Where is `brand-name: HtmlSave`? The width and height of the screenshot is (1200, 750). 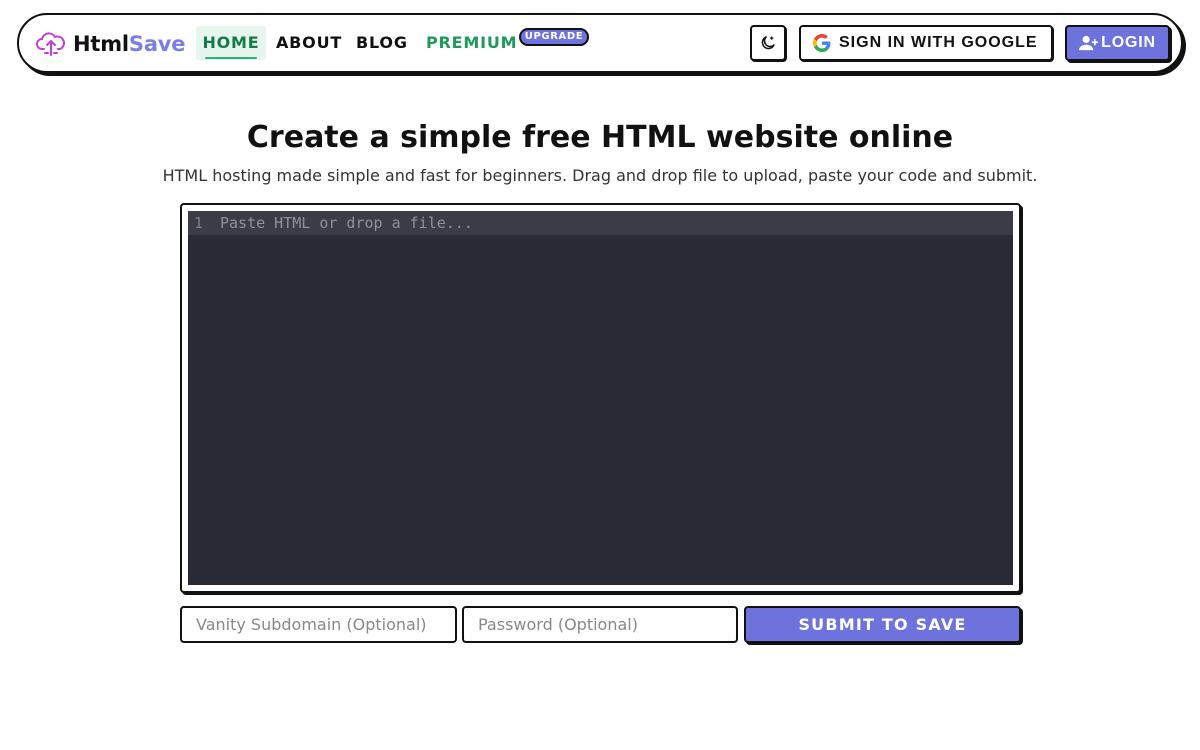
brand-name: HtmlSave is located at coordinates (129, 44).